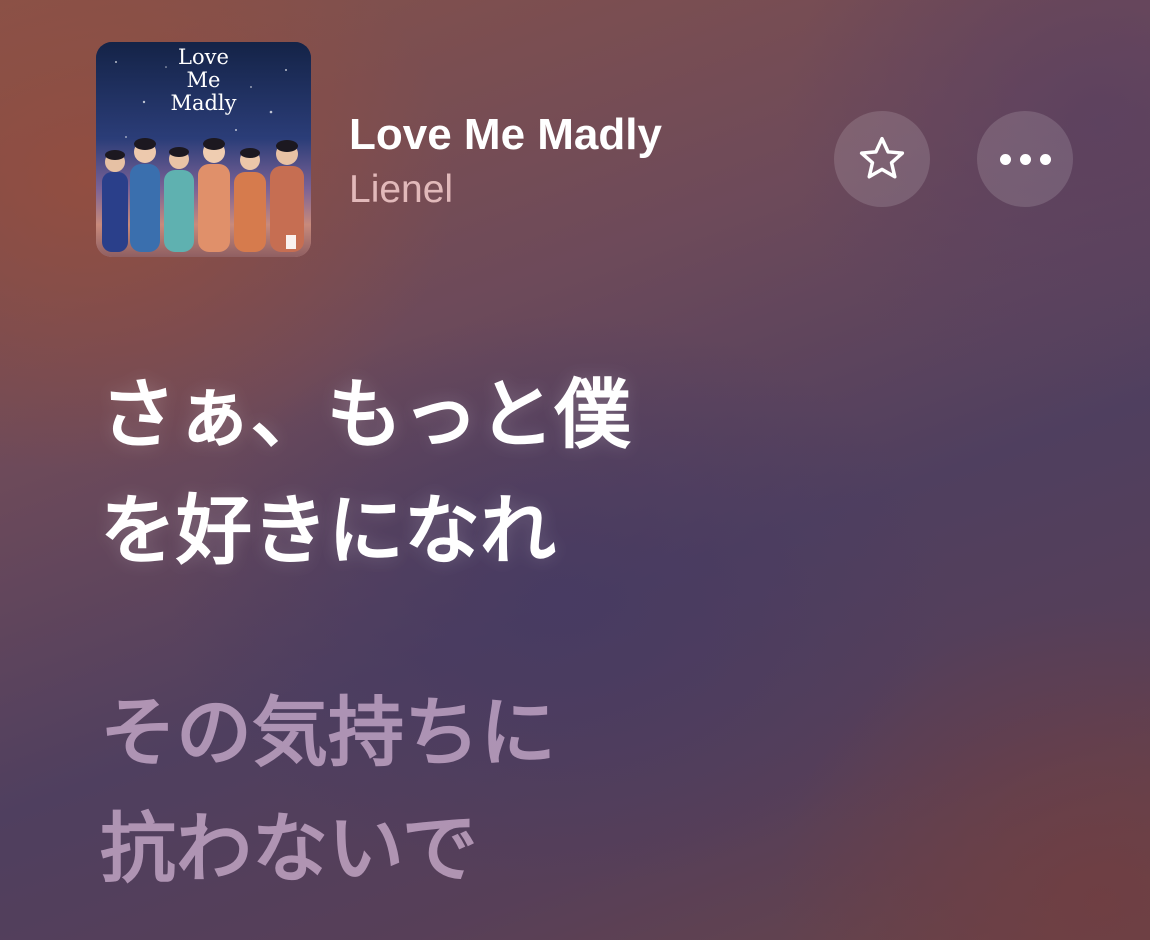 The width and height of the screenshot is (1150, 940). Describe the element at coordinates (203, 80) in the screenshot. I see `album-art-title: Love Me Madly` at that location.